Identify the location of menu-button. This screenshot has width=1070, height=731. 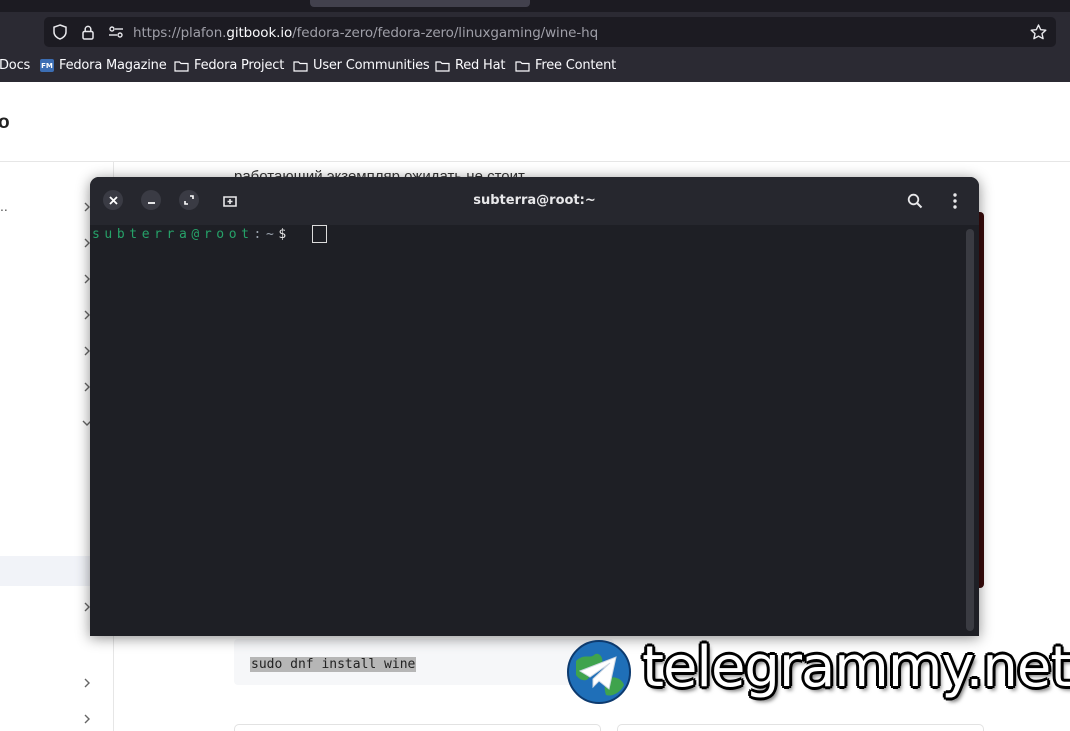
(955, 201).